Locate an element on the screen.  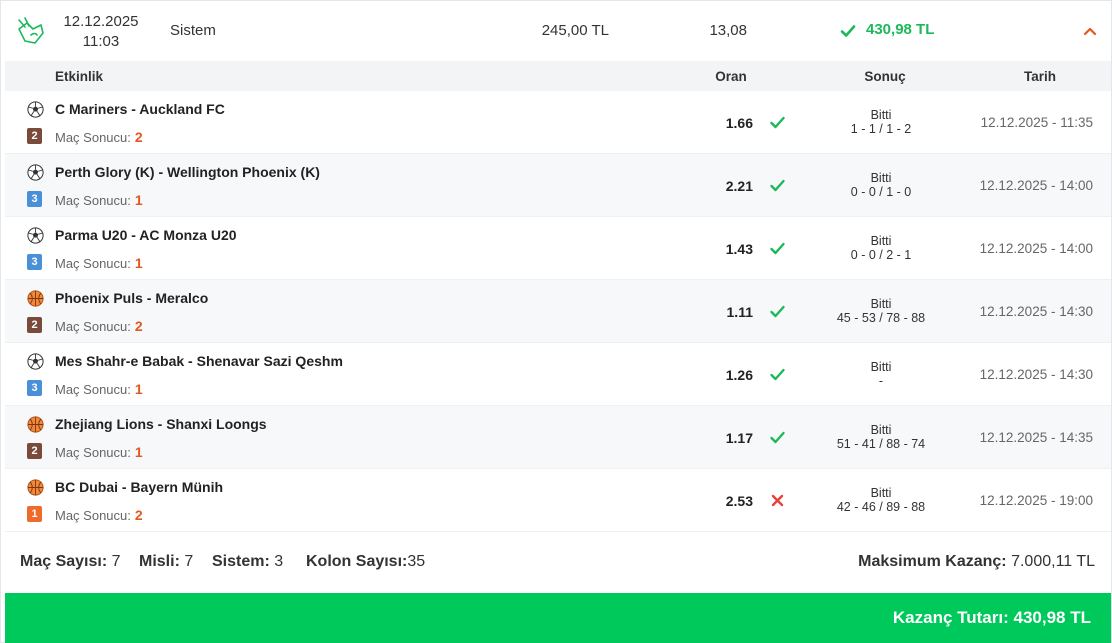
result-cell: Bitti 42 - 46 / 89 - 88 is located at coordinates (881, 500).